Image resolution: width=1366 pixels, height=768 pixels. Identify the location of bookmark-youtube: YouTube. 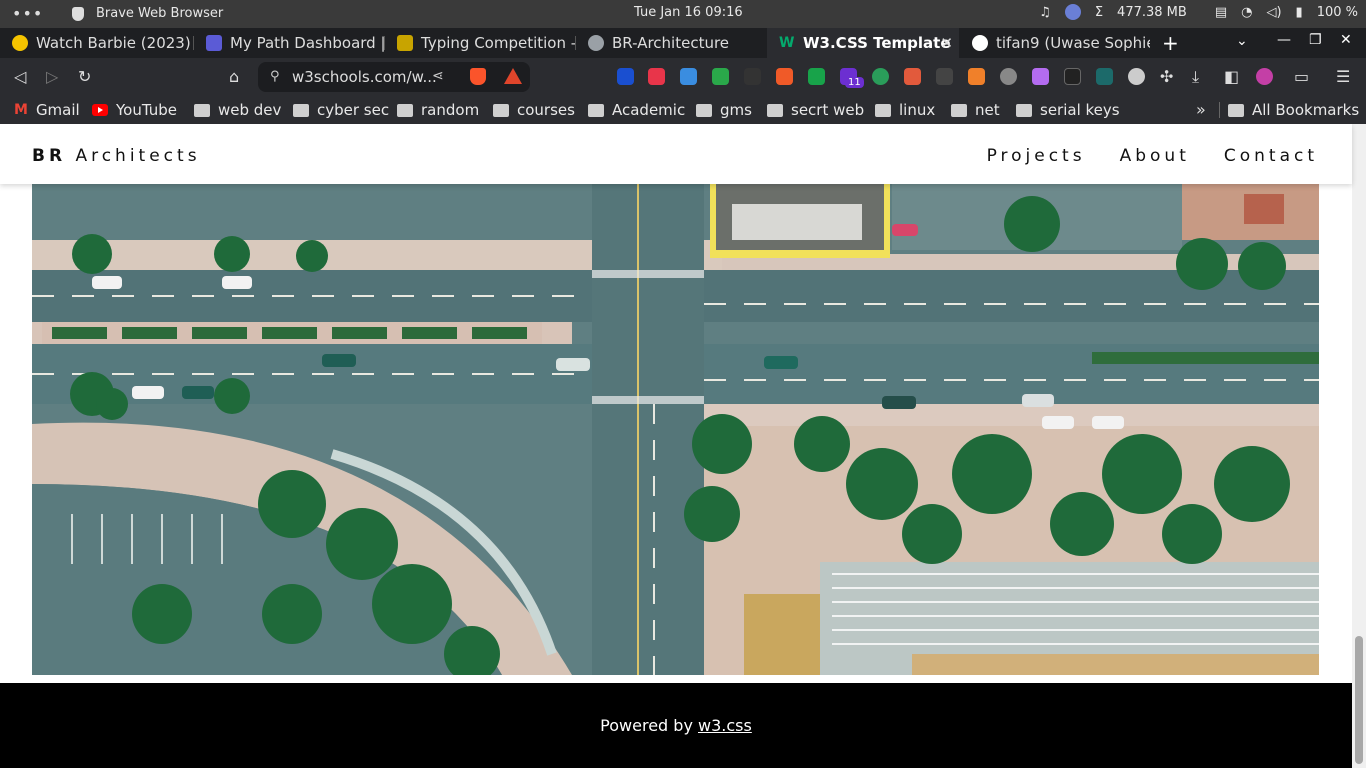
(134, 110).